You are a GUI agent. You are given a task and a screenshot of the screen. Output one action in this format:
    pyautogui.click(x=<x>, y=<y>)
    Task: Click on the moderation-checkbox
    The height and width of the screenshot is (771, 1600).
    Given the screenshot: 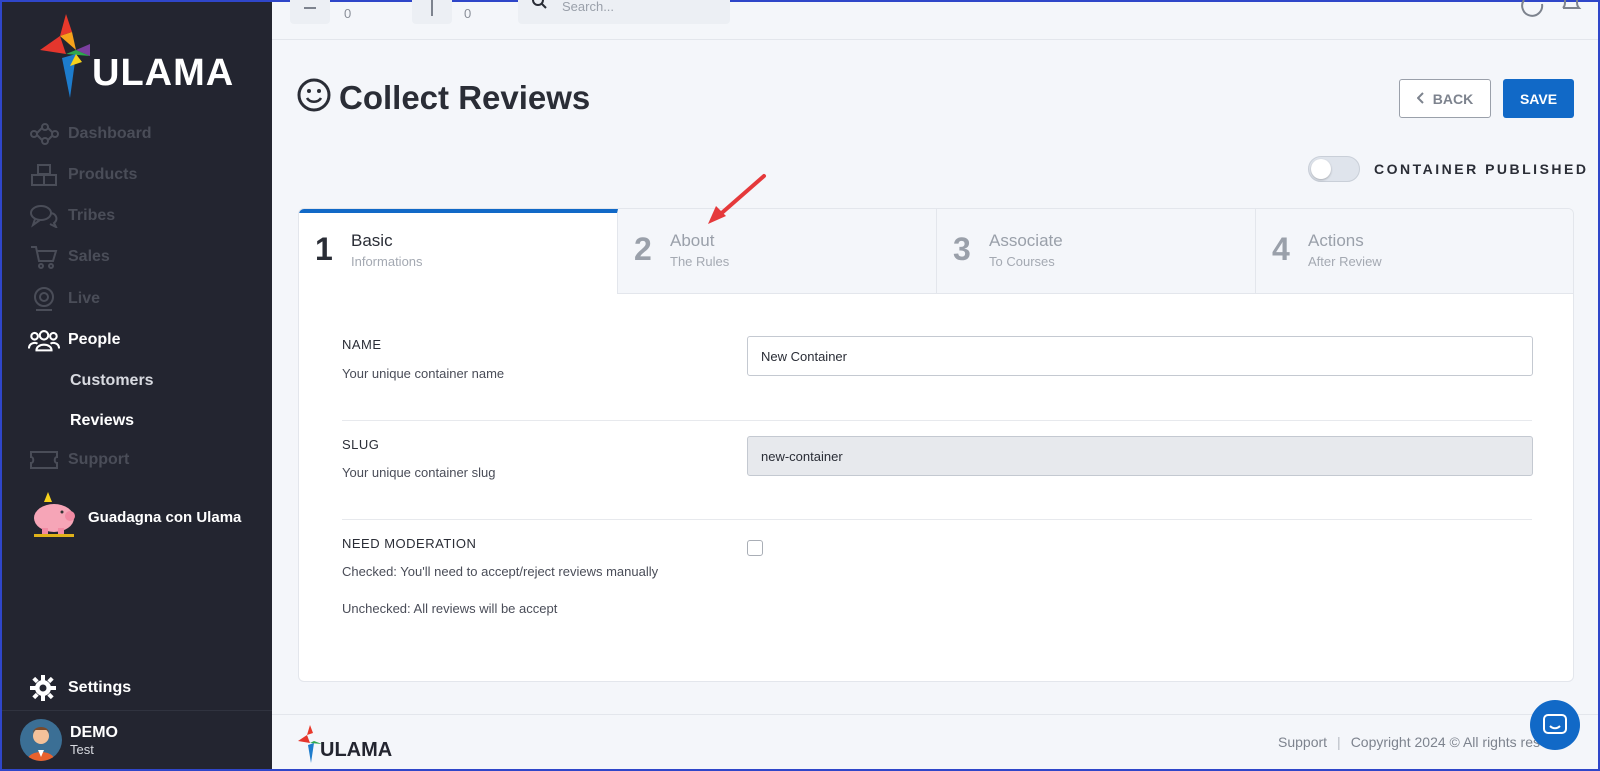 What is the action you would take?
    pyautogui.click(x=755, y=548)
    